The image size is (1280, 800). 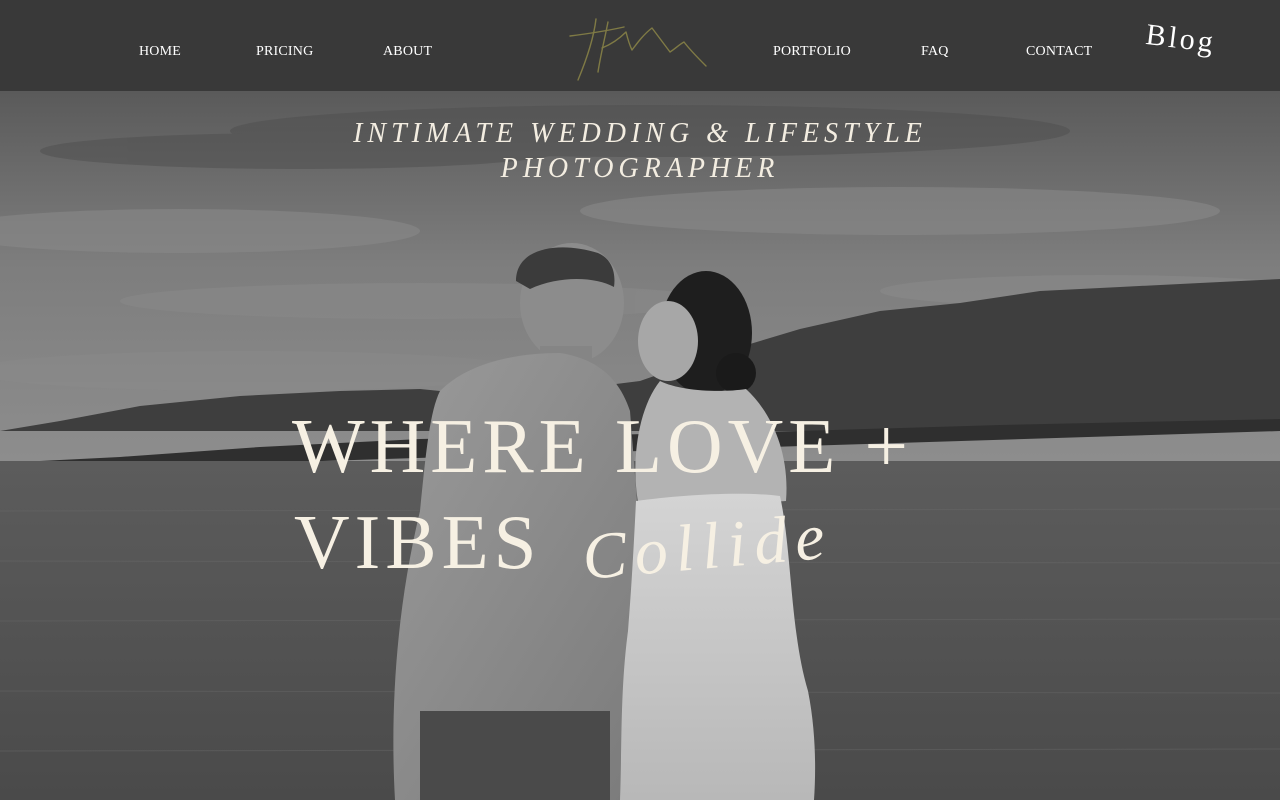 I want to click on hero-kicker-line1: INTIMATE WEDDING & LIFESTYLE, so click(x=640, y=133).